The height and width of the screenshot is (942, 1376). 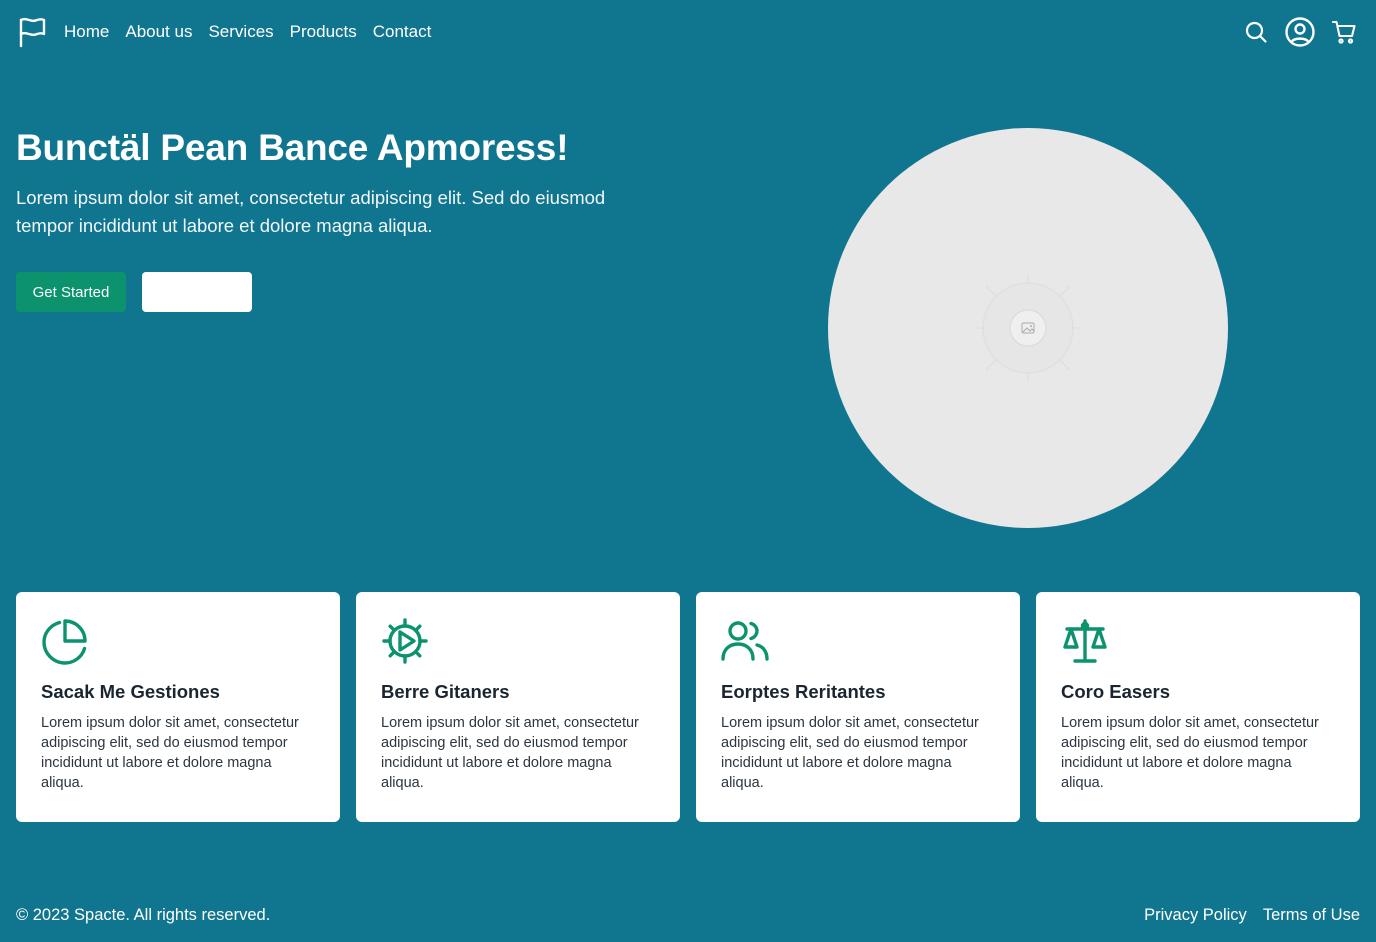 What do you see at coordinates (197, 292) in the screenshot?
I see `secondary-button` at bounding box center [197, 292].